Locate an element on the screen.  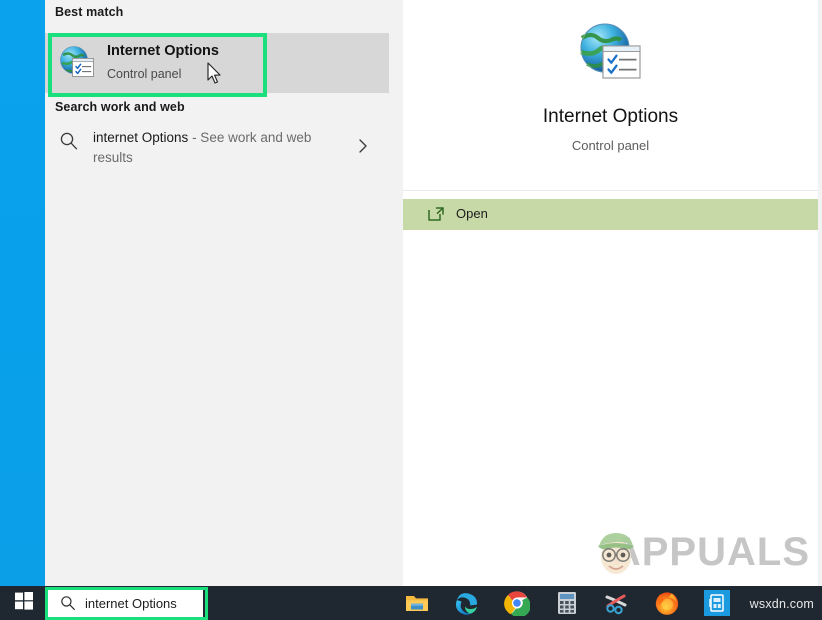
chevron-right-icon is located at coordinates (363, 146).